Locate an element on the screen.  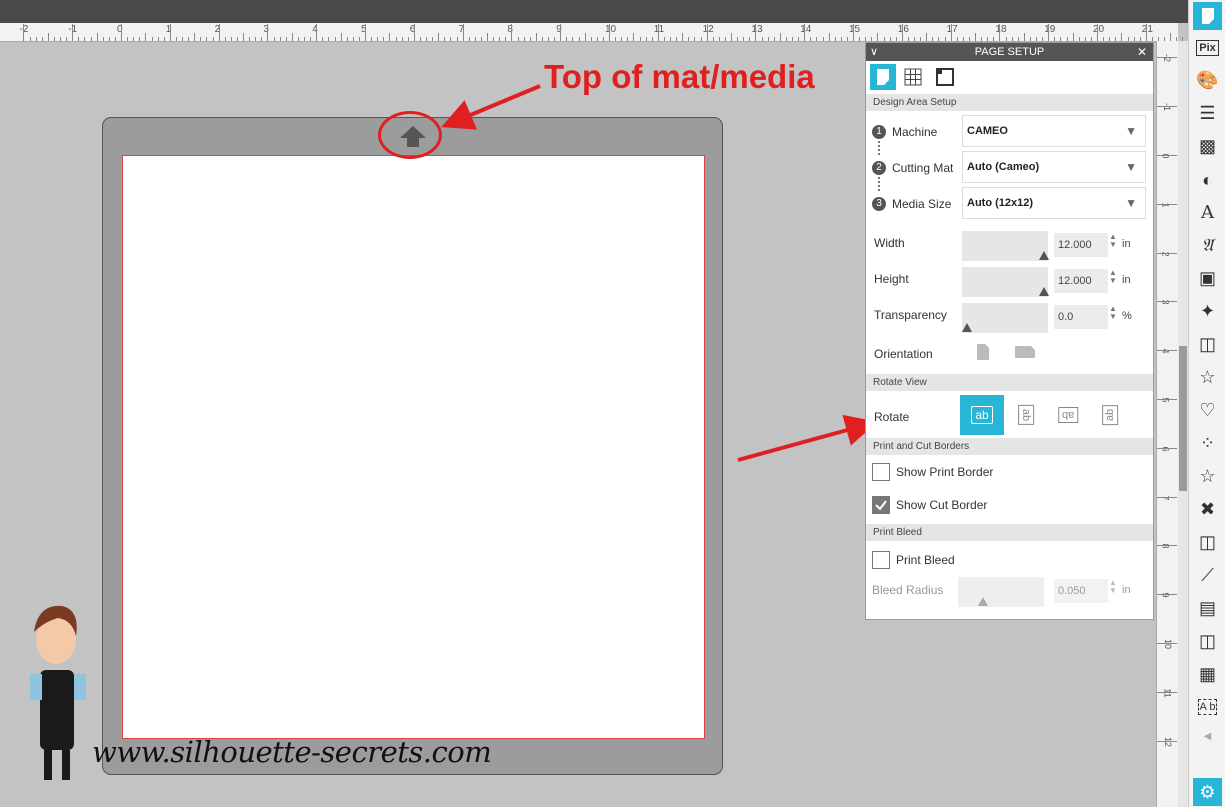
step-2-badge: 2 is located at coordinates (879, 168).